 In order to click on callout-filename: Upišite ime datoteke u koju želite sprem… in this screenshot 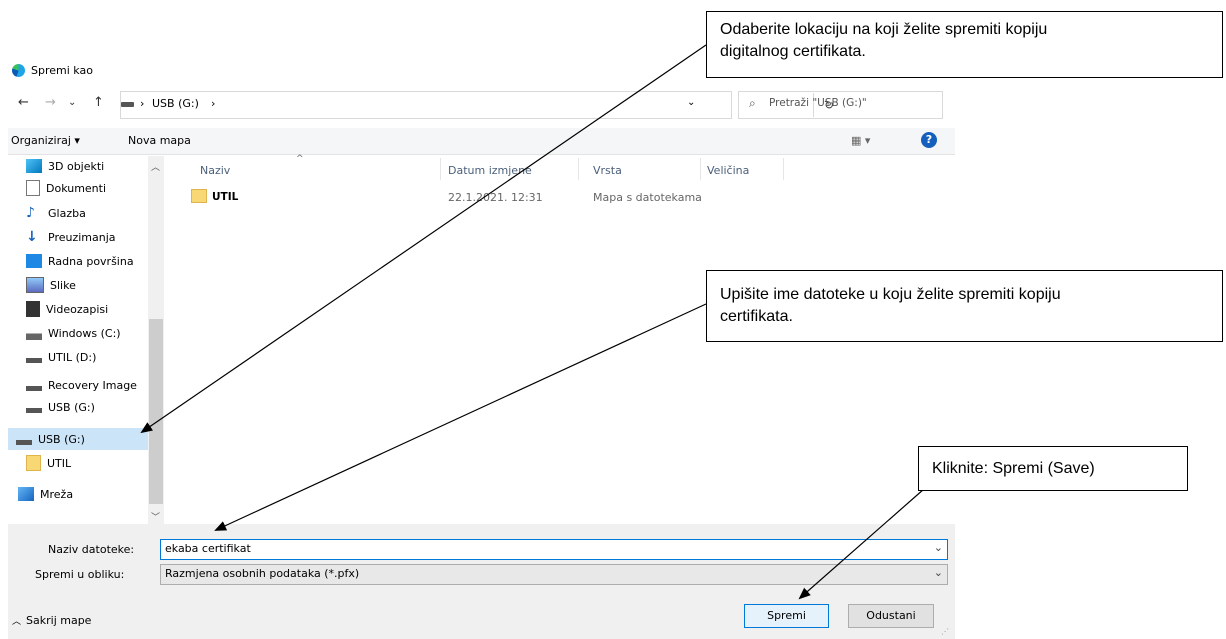, I will do `click(964, 306)`.